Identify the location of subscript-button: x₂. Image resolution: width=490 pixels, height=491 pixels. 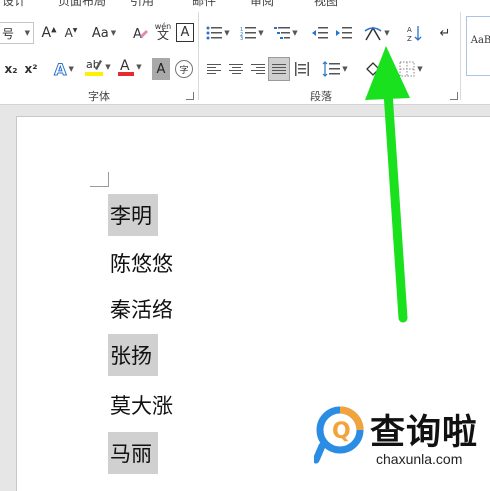
(11, 69).